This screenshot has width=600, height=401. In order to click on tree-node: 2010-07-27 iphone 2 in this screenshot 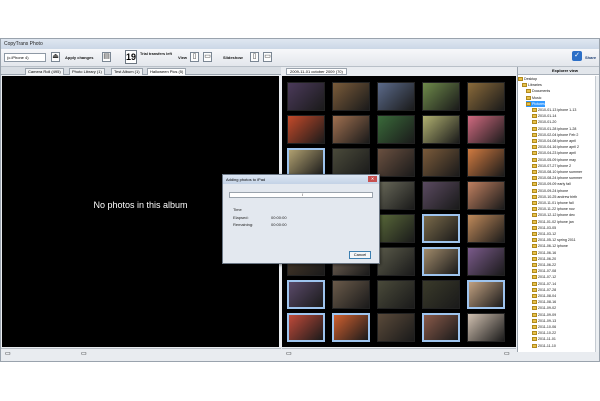, I will do `click(551, 166)`.